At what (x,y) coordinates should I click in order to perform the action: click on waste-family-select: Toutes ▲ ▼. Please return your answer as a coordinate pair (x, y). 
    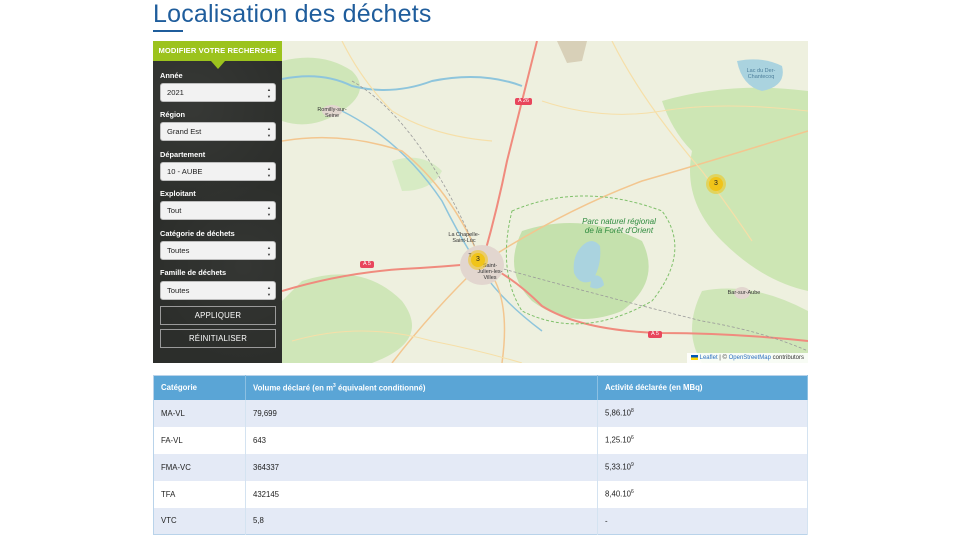
    Looking at the image, I should click on (218, 290).